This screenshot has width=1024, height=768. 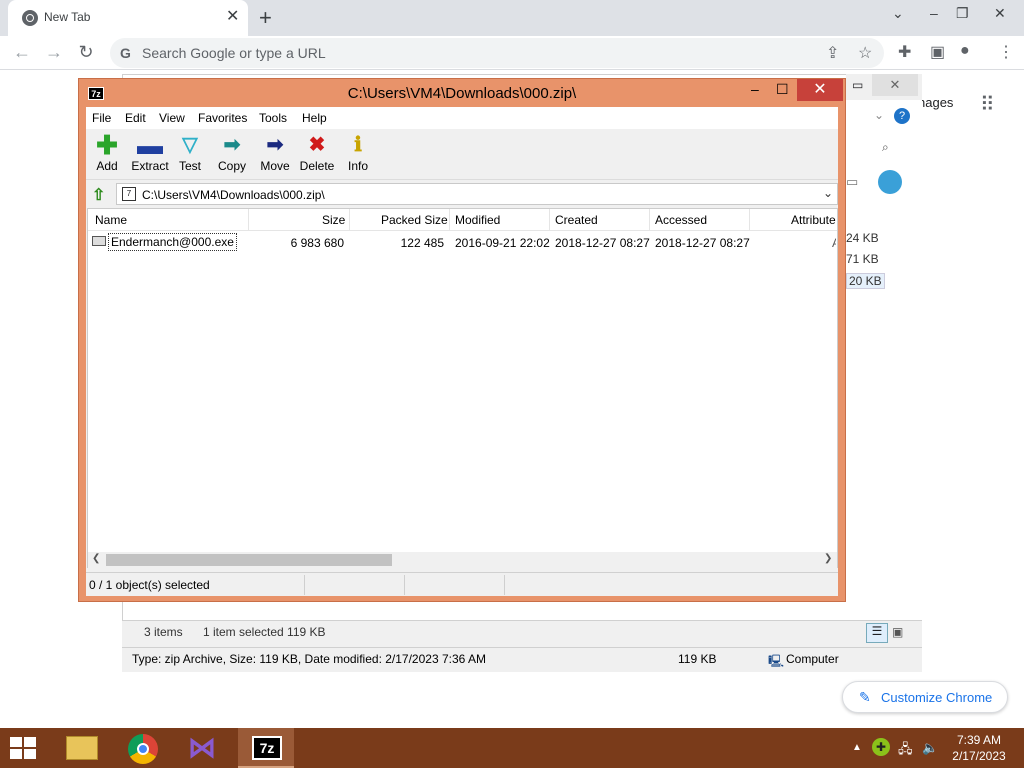 I want to click on info-label: Info, so click(x=357, y=166).